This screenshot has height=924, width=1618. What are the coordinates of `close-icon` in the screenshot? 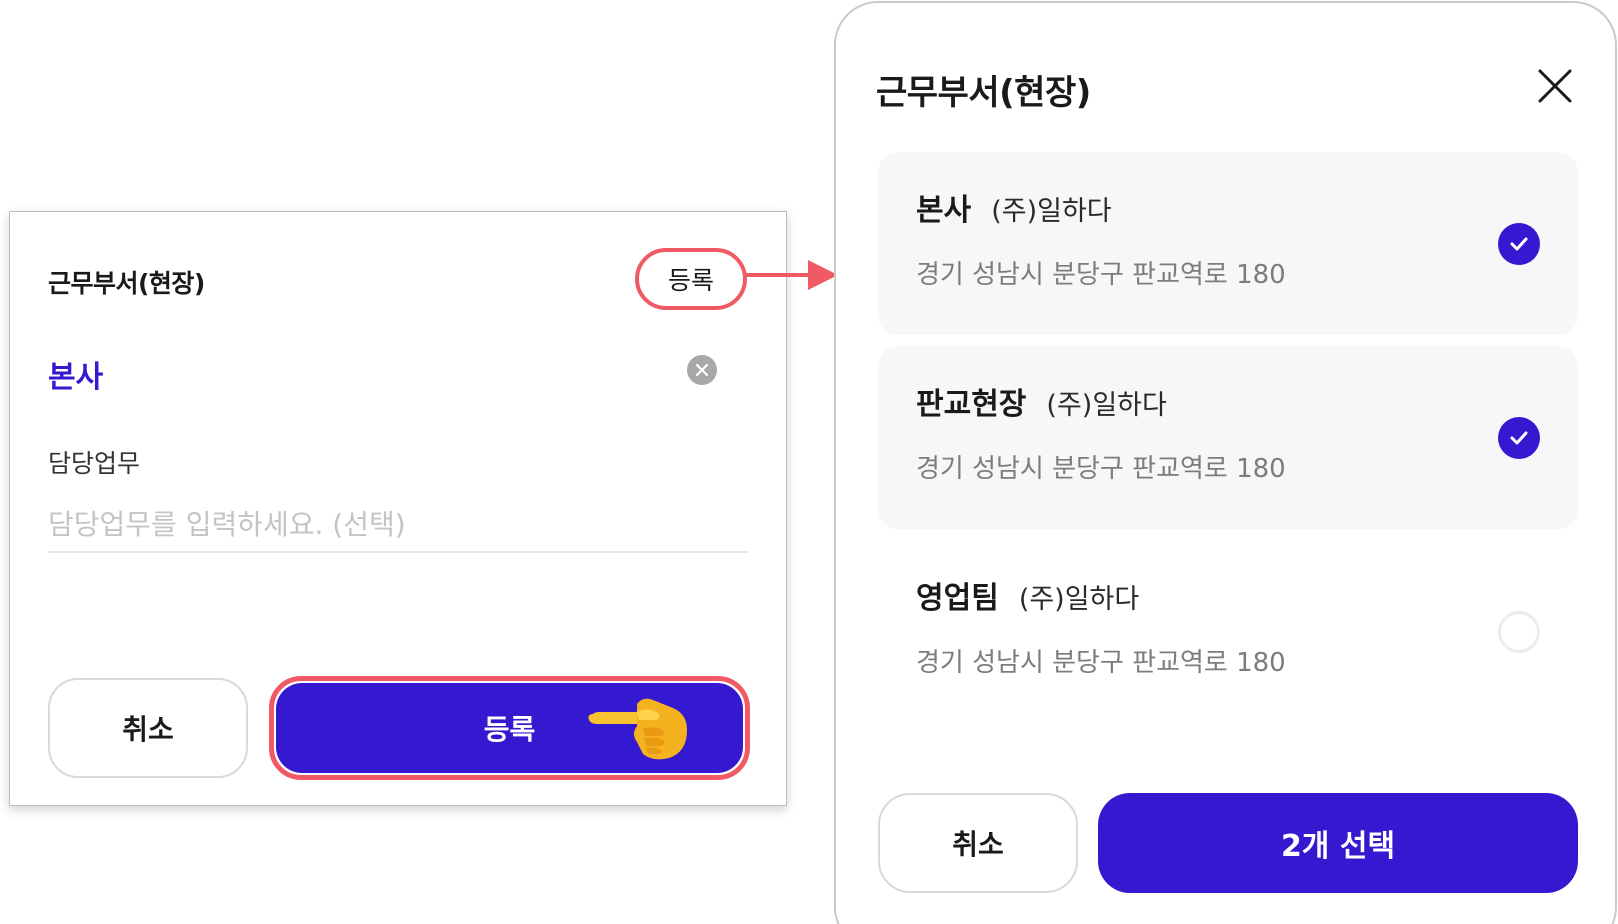 It's located at (1555, 86).